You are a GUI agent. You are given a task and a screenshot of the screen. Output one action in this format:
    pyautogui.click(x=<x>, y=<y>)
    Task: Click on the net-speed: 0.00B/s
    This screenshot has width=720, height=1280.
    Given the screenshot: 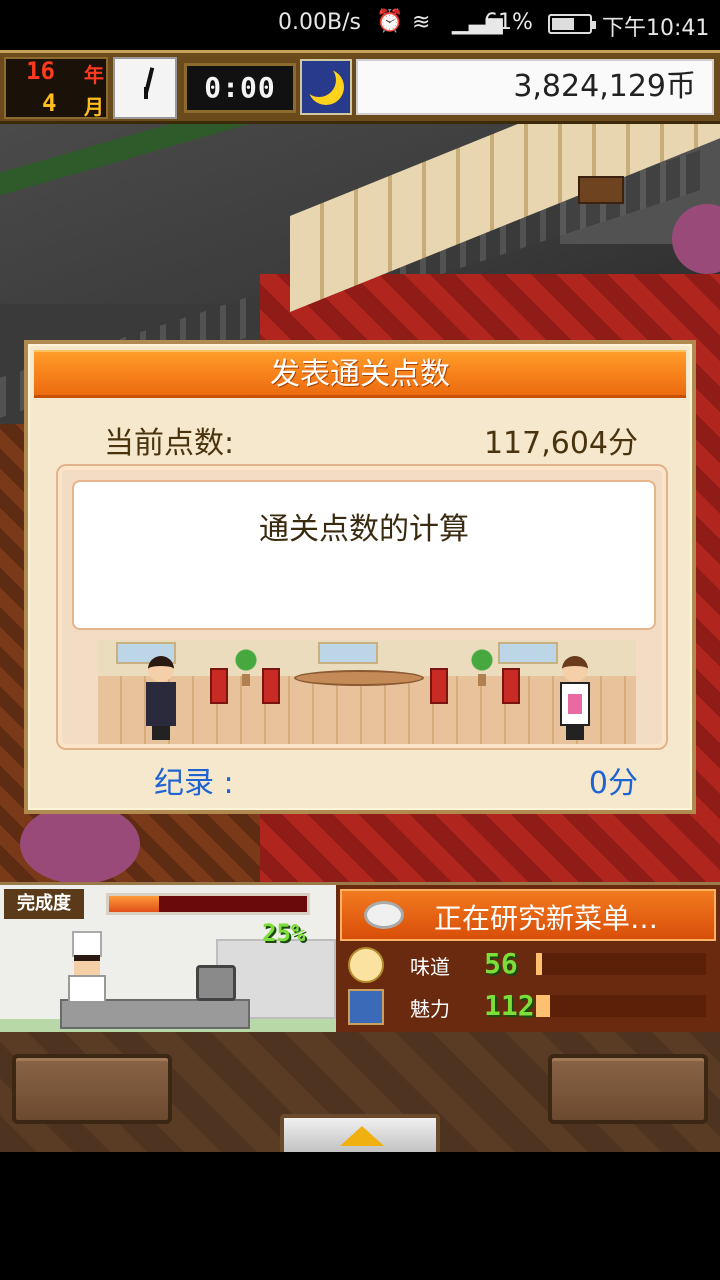 What is the action you would take?
    pyautogui.click(x=319, y=22)
    